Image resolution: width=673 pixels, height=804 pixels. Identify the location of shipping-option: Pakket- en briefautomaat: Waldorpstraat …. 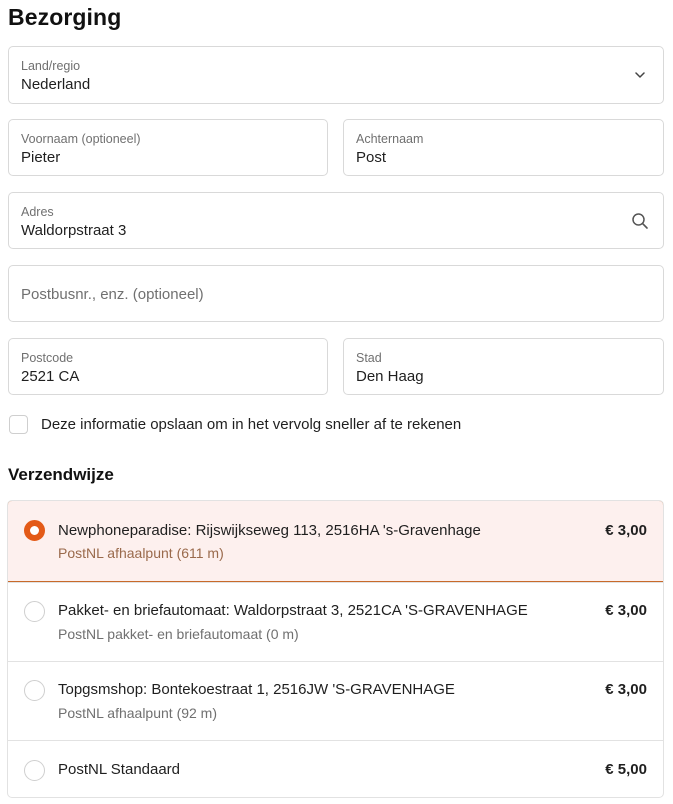
(335, 622).